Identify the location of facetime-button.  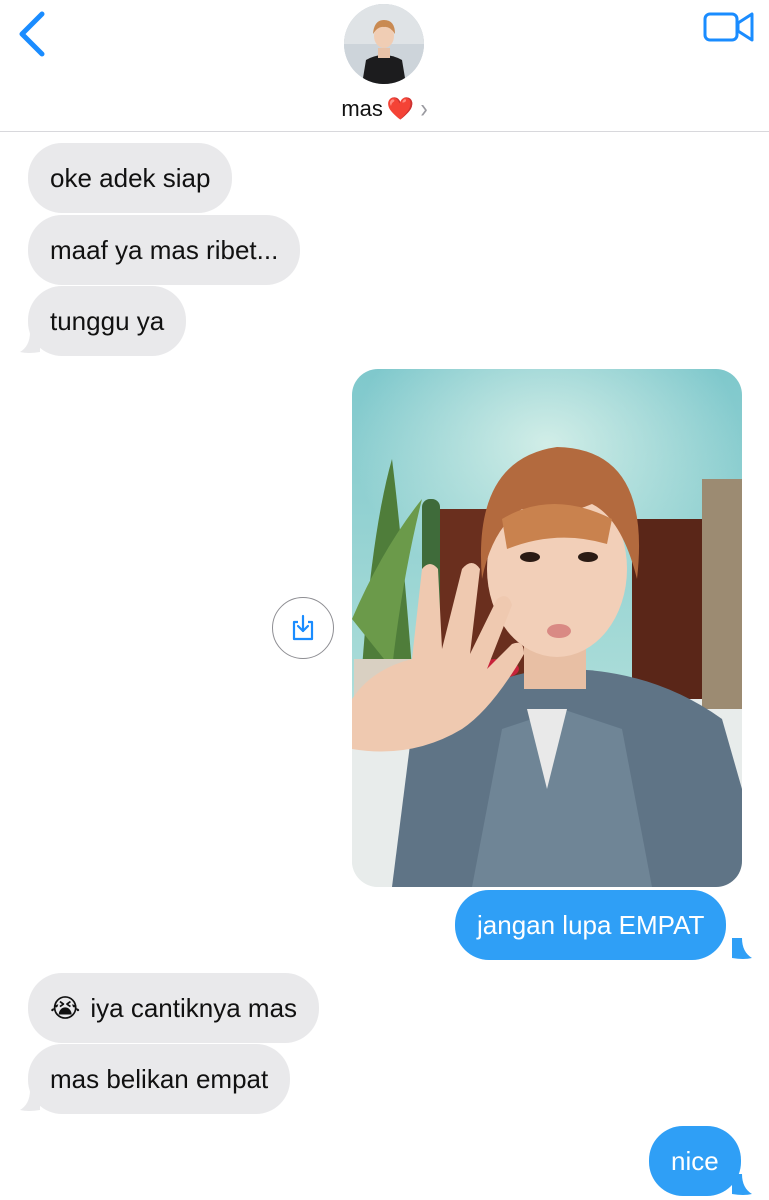
(729, 28).